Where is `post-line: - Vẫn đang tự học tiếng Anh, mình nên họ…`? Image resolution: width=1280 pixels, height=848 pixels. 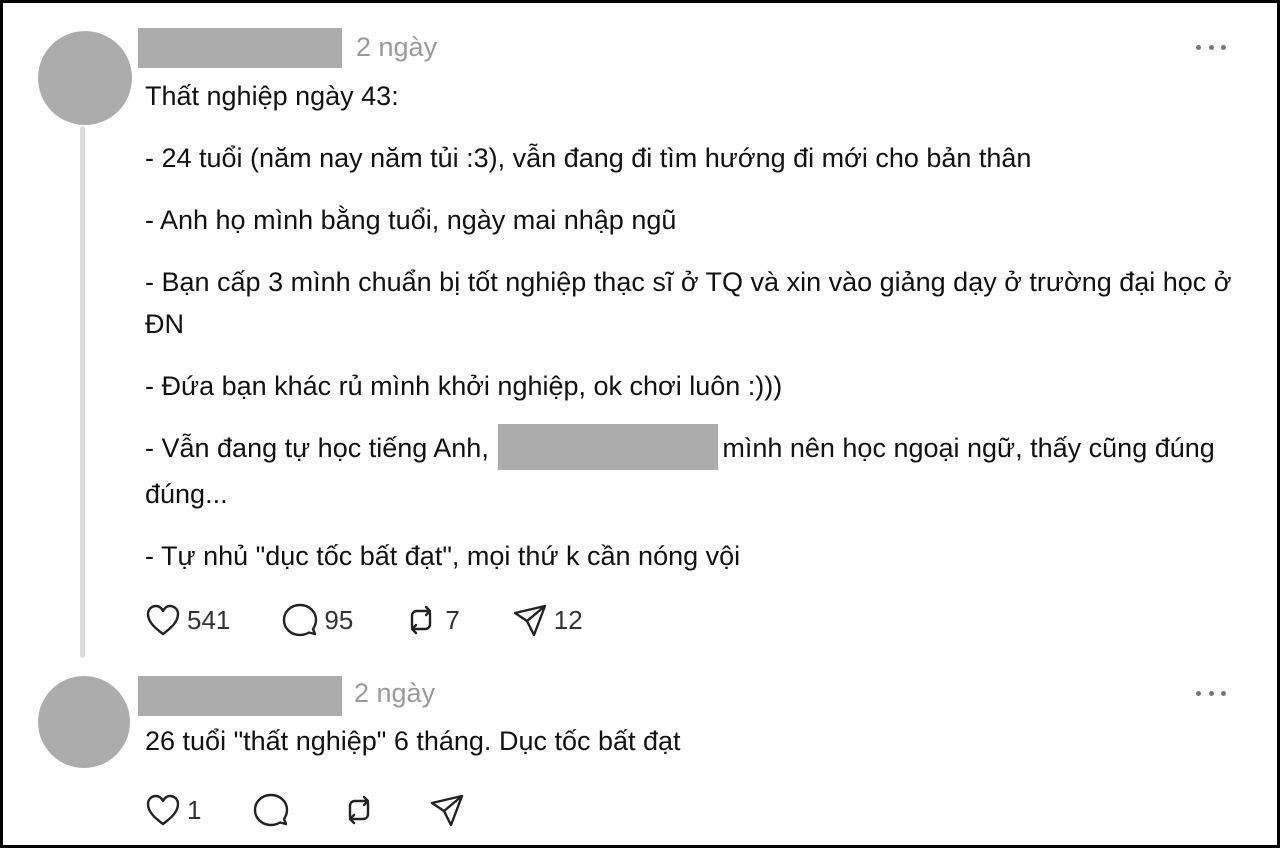
post-line: - Vẫn đang tự học tiếng Anh, mình nên họ… is located at coordinates (695, 469).